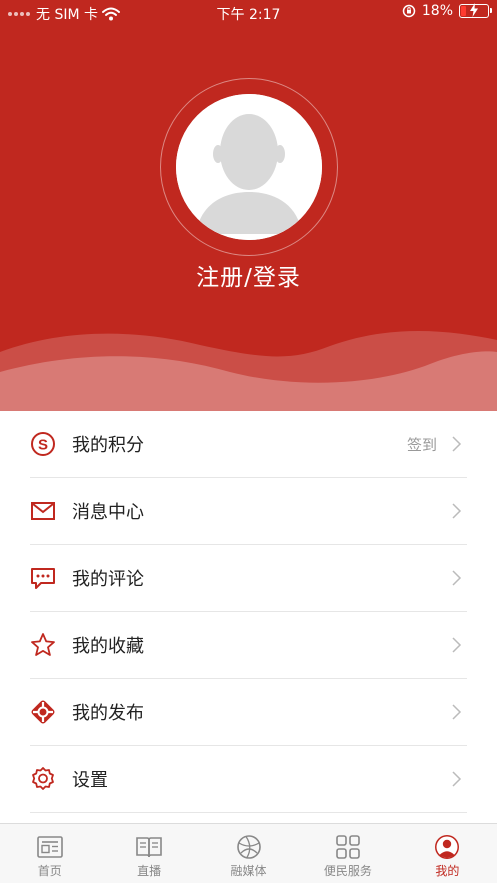  I want to click on star-icon, so click(48, 645).